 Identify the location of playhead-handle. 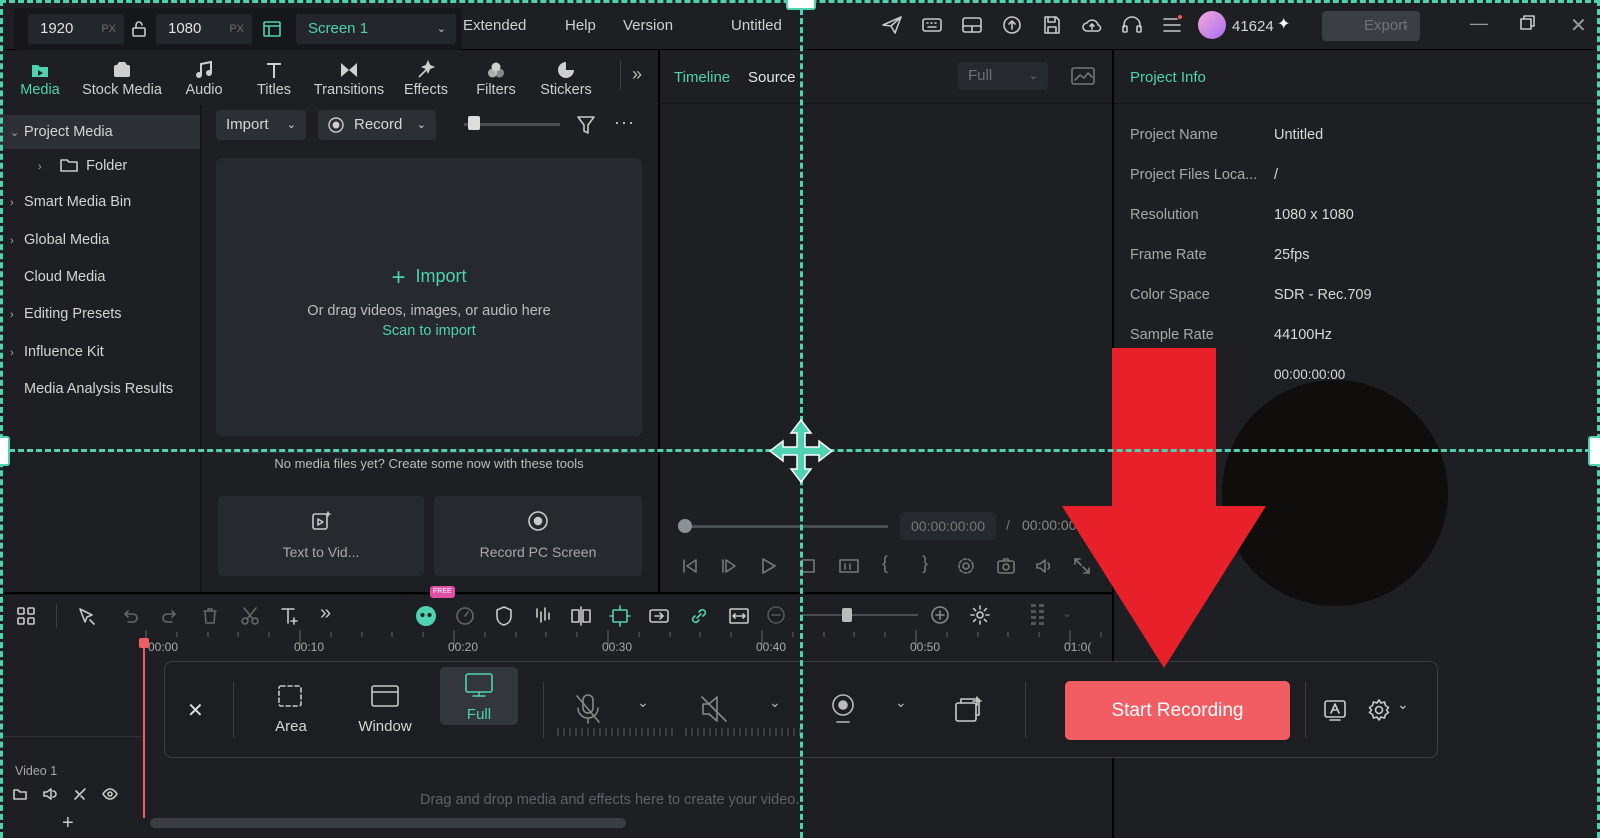
(144, 643).